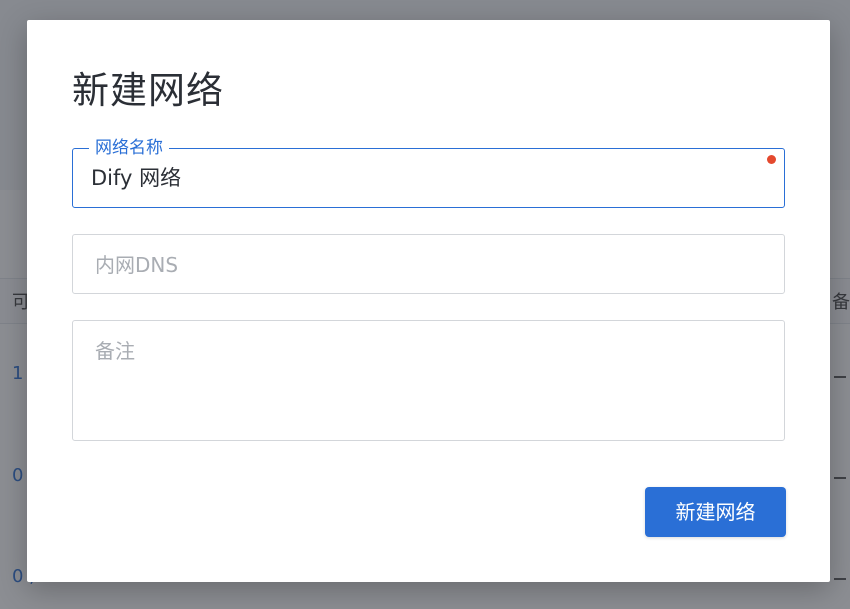 This screenshot has width=850, height=609. What do you see at coordinates (428, 264) in the screenshot?
I see `internal-dns-field: 内网DNS` at bounding box center [428, 264].